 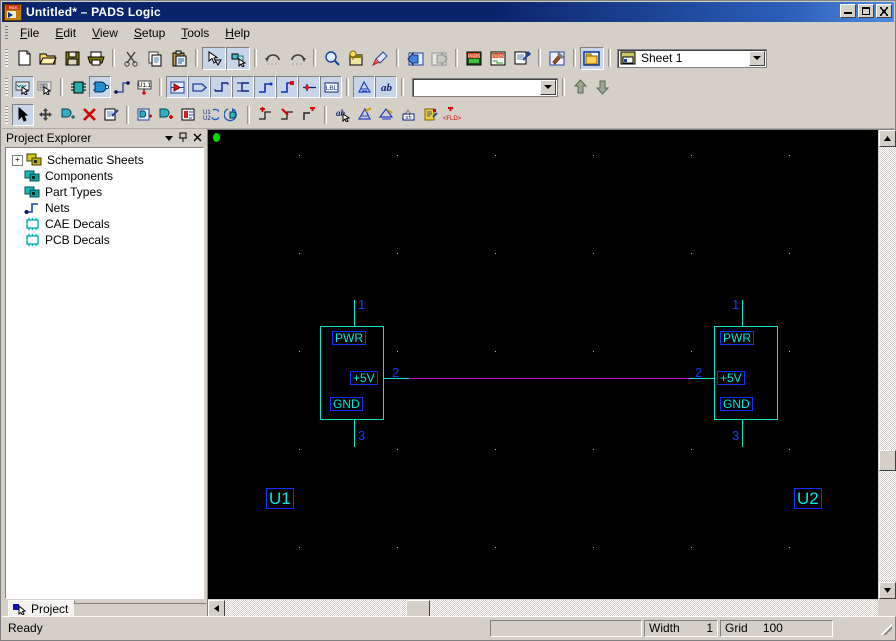 I want to click on add-net-red-icon, so click(x=265, y=115).